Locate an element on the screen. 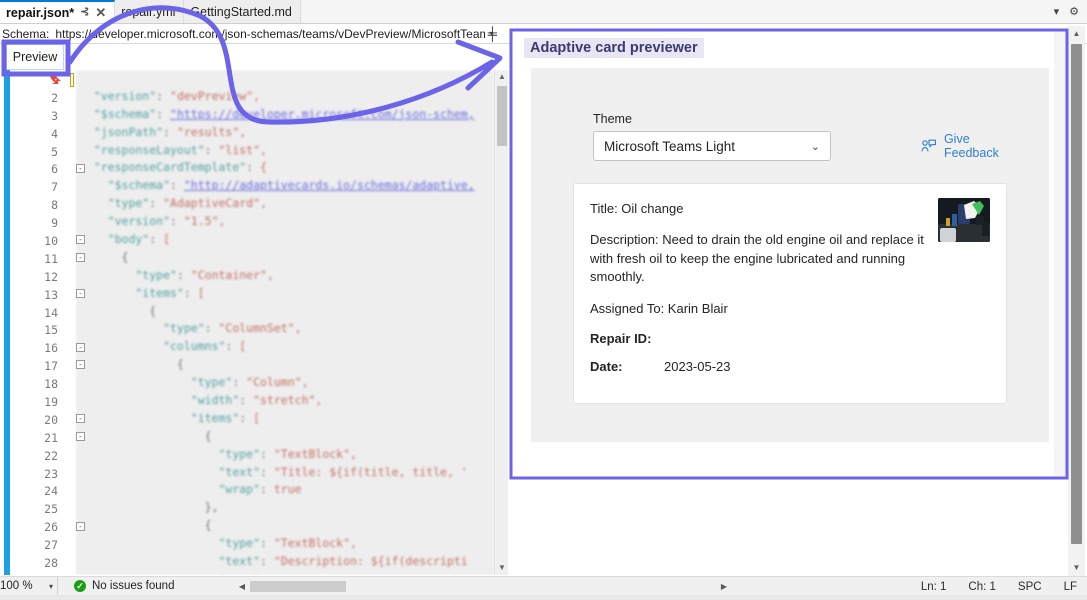 The image size is (1087, 600). theme-select: Microsoft Teams Light ⌄ is located at coordinates (712, 146).